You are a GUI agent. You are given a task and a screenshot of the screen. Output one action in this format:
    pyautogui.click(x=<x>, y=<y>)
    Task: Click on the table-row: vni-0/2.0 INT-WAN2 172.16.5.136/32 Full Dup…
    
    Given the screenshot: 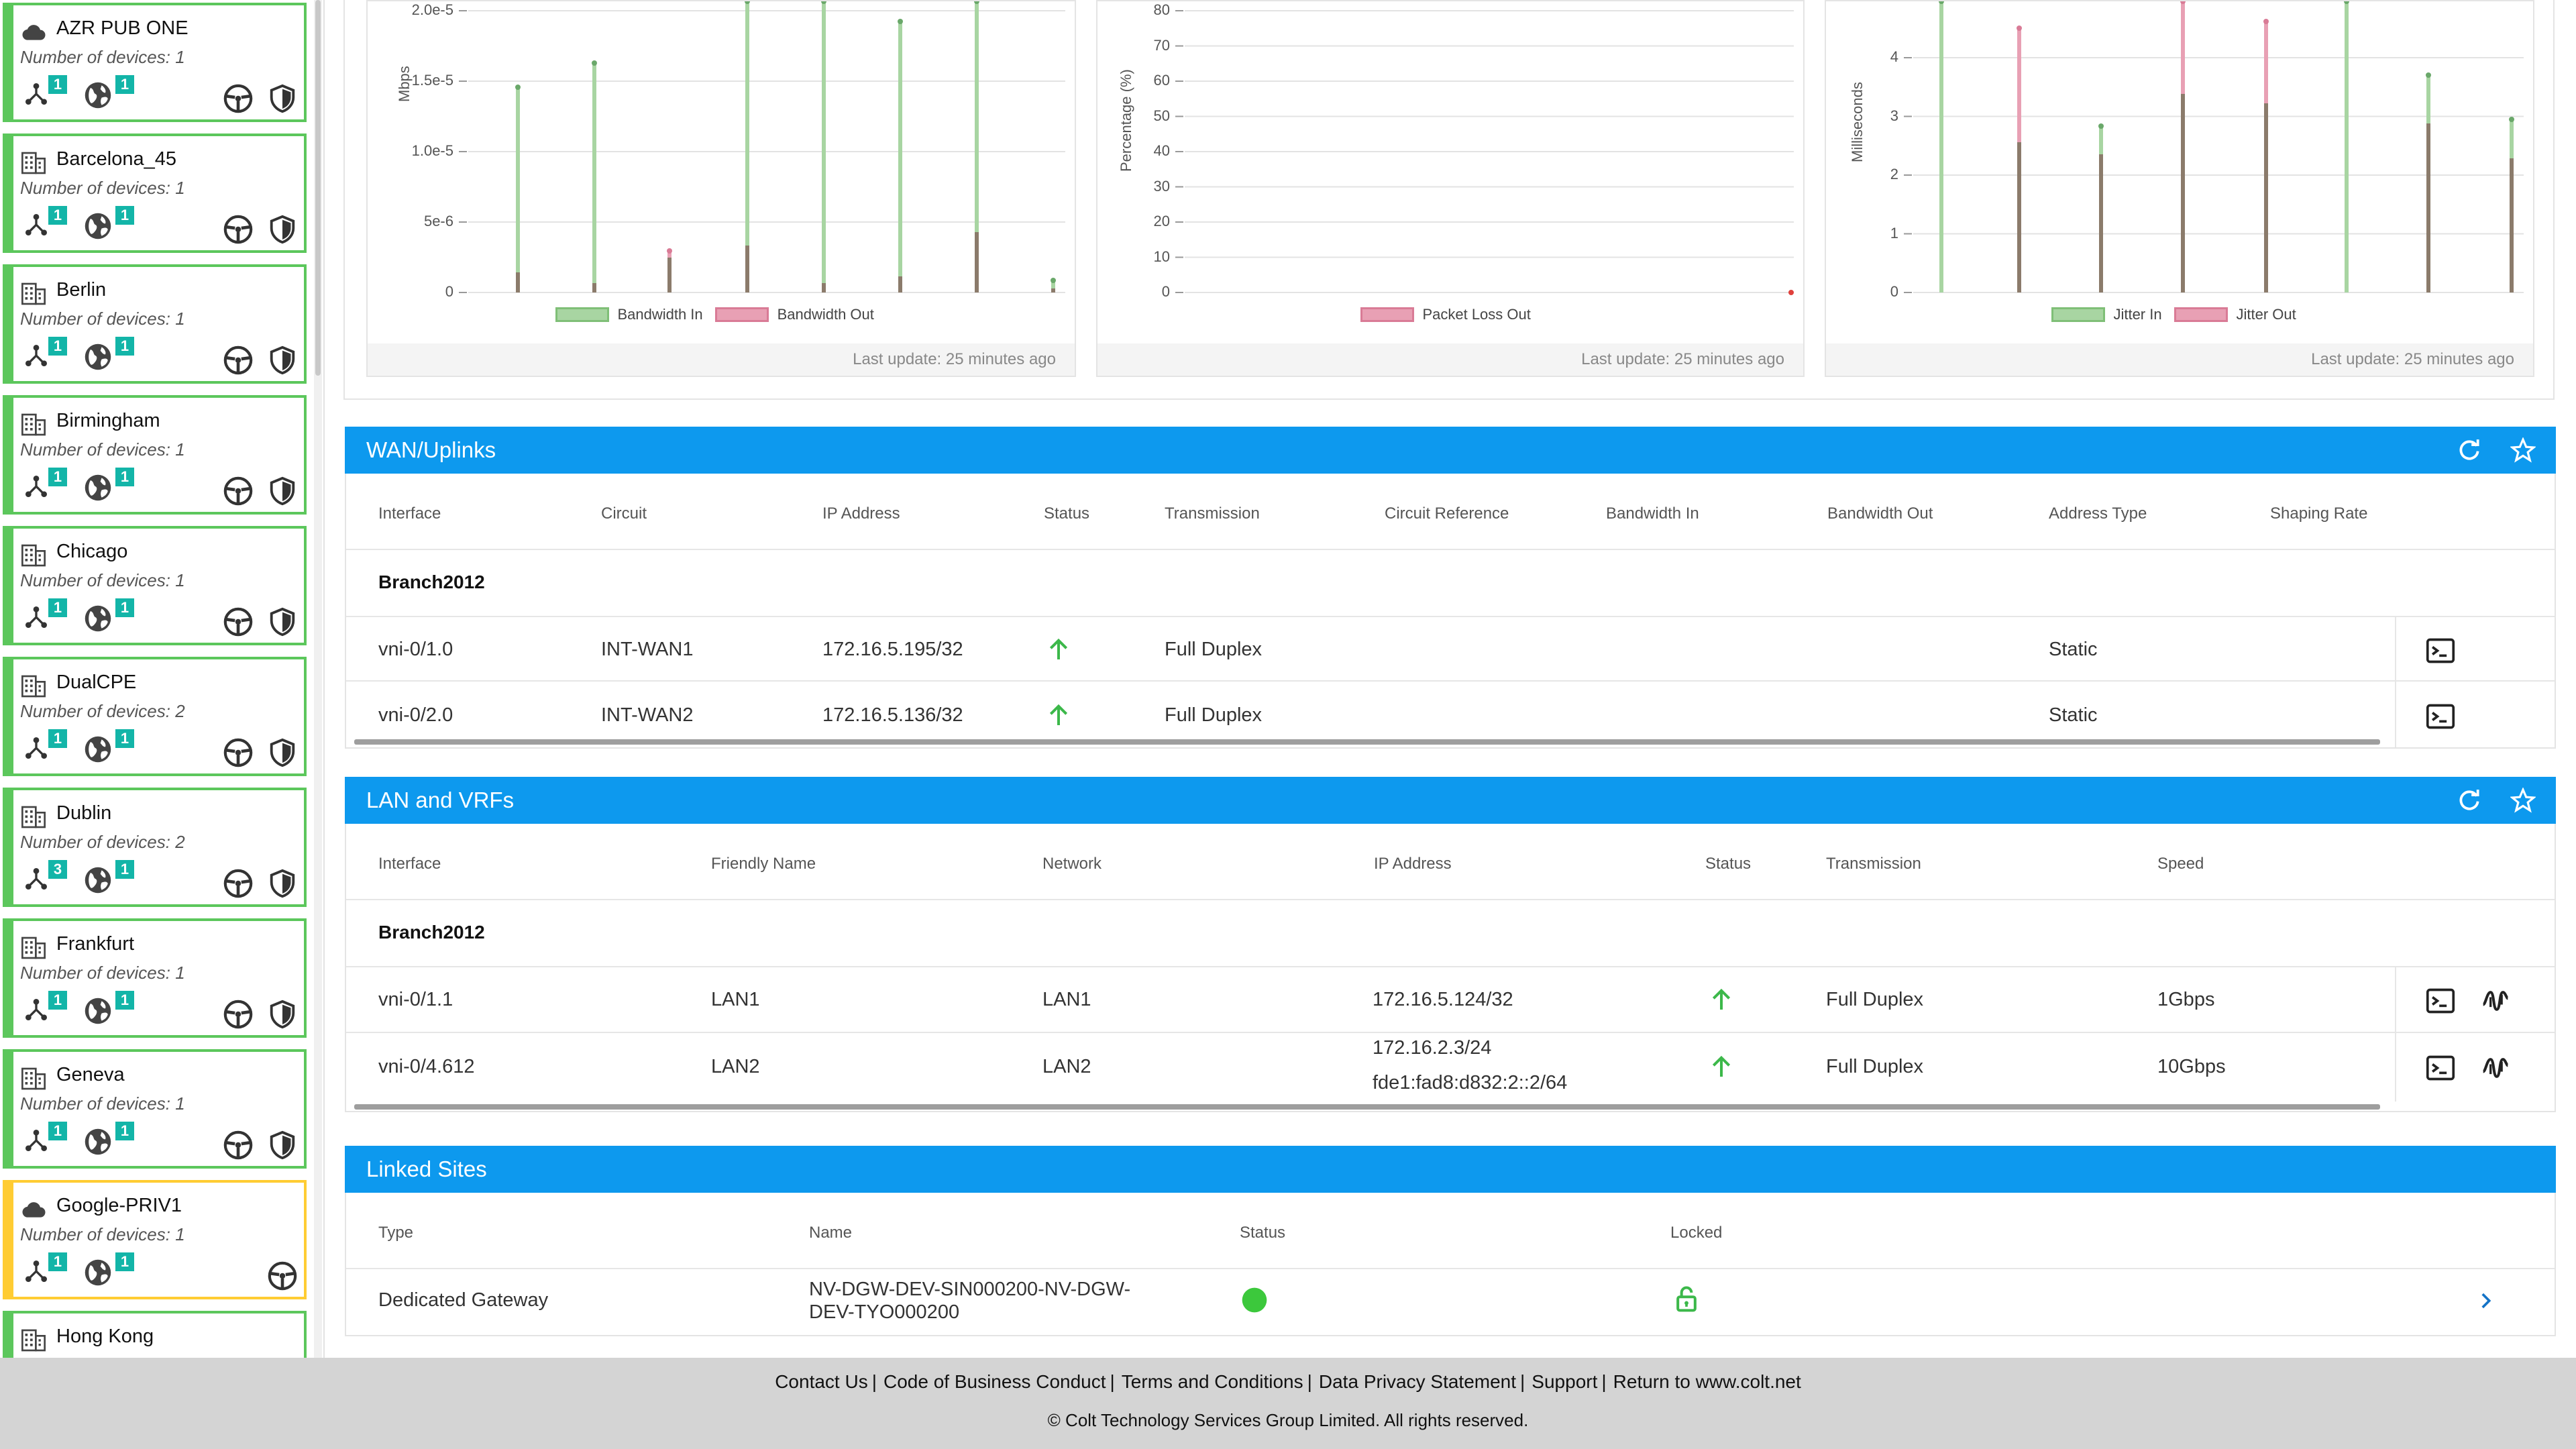 What is the action you would take?
    pyautogui.click(x=1450, y=714)
    